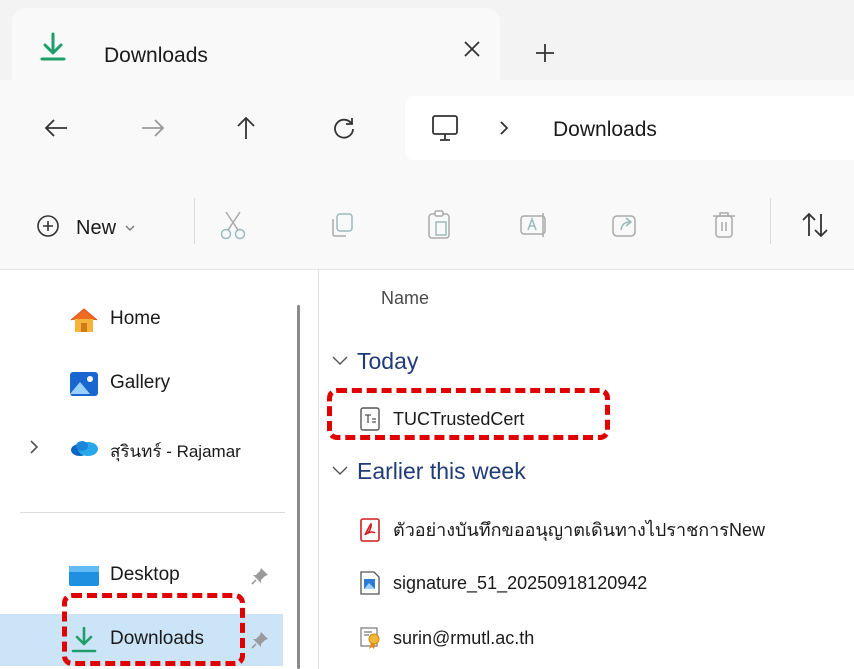 The image size is (854, 669). Describe the element at coordinates (135, 318) in the screenshot. I see `sidebar-item-label: Home` at that location.